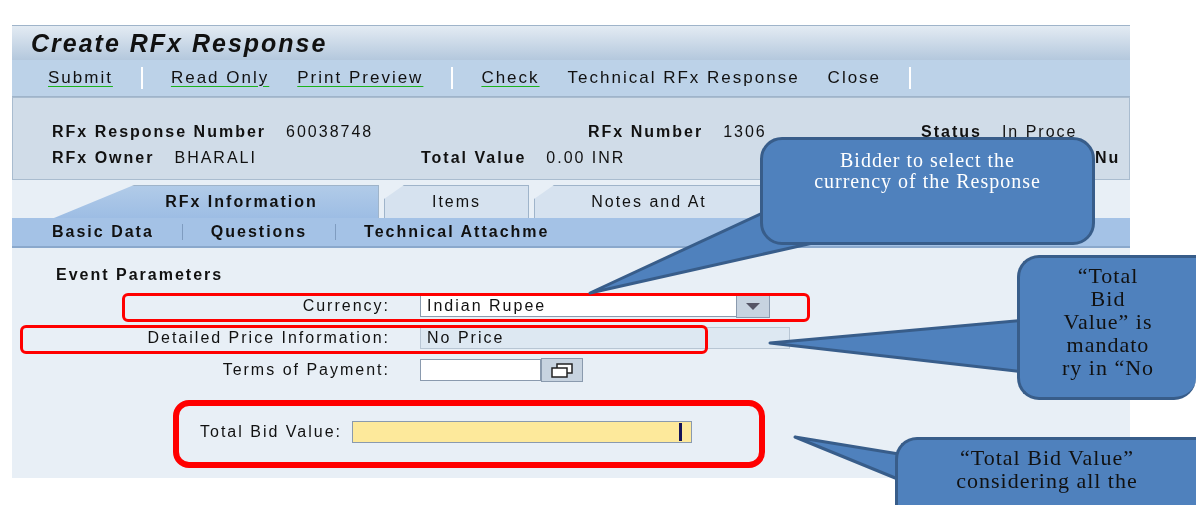  I want to click on section-title: Event Parameters, so click(140, 275).